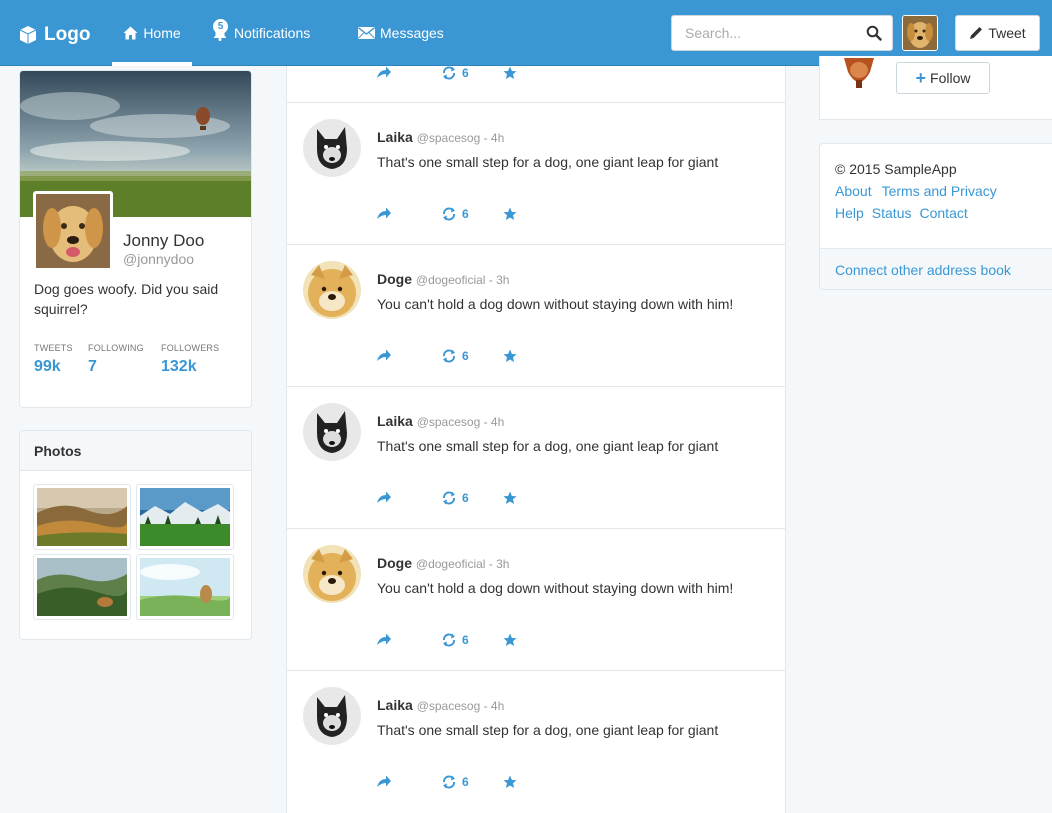  I want to click on connect-address-book-link: Connect other address book, so click(936, 268).